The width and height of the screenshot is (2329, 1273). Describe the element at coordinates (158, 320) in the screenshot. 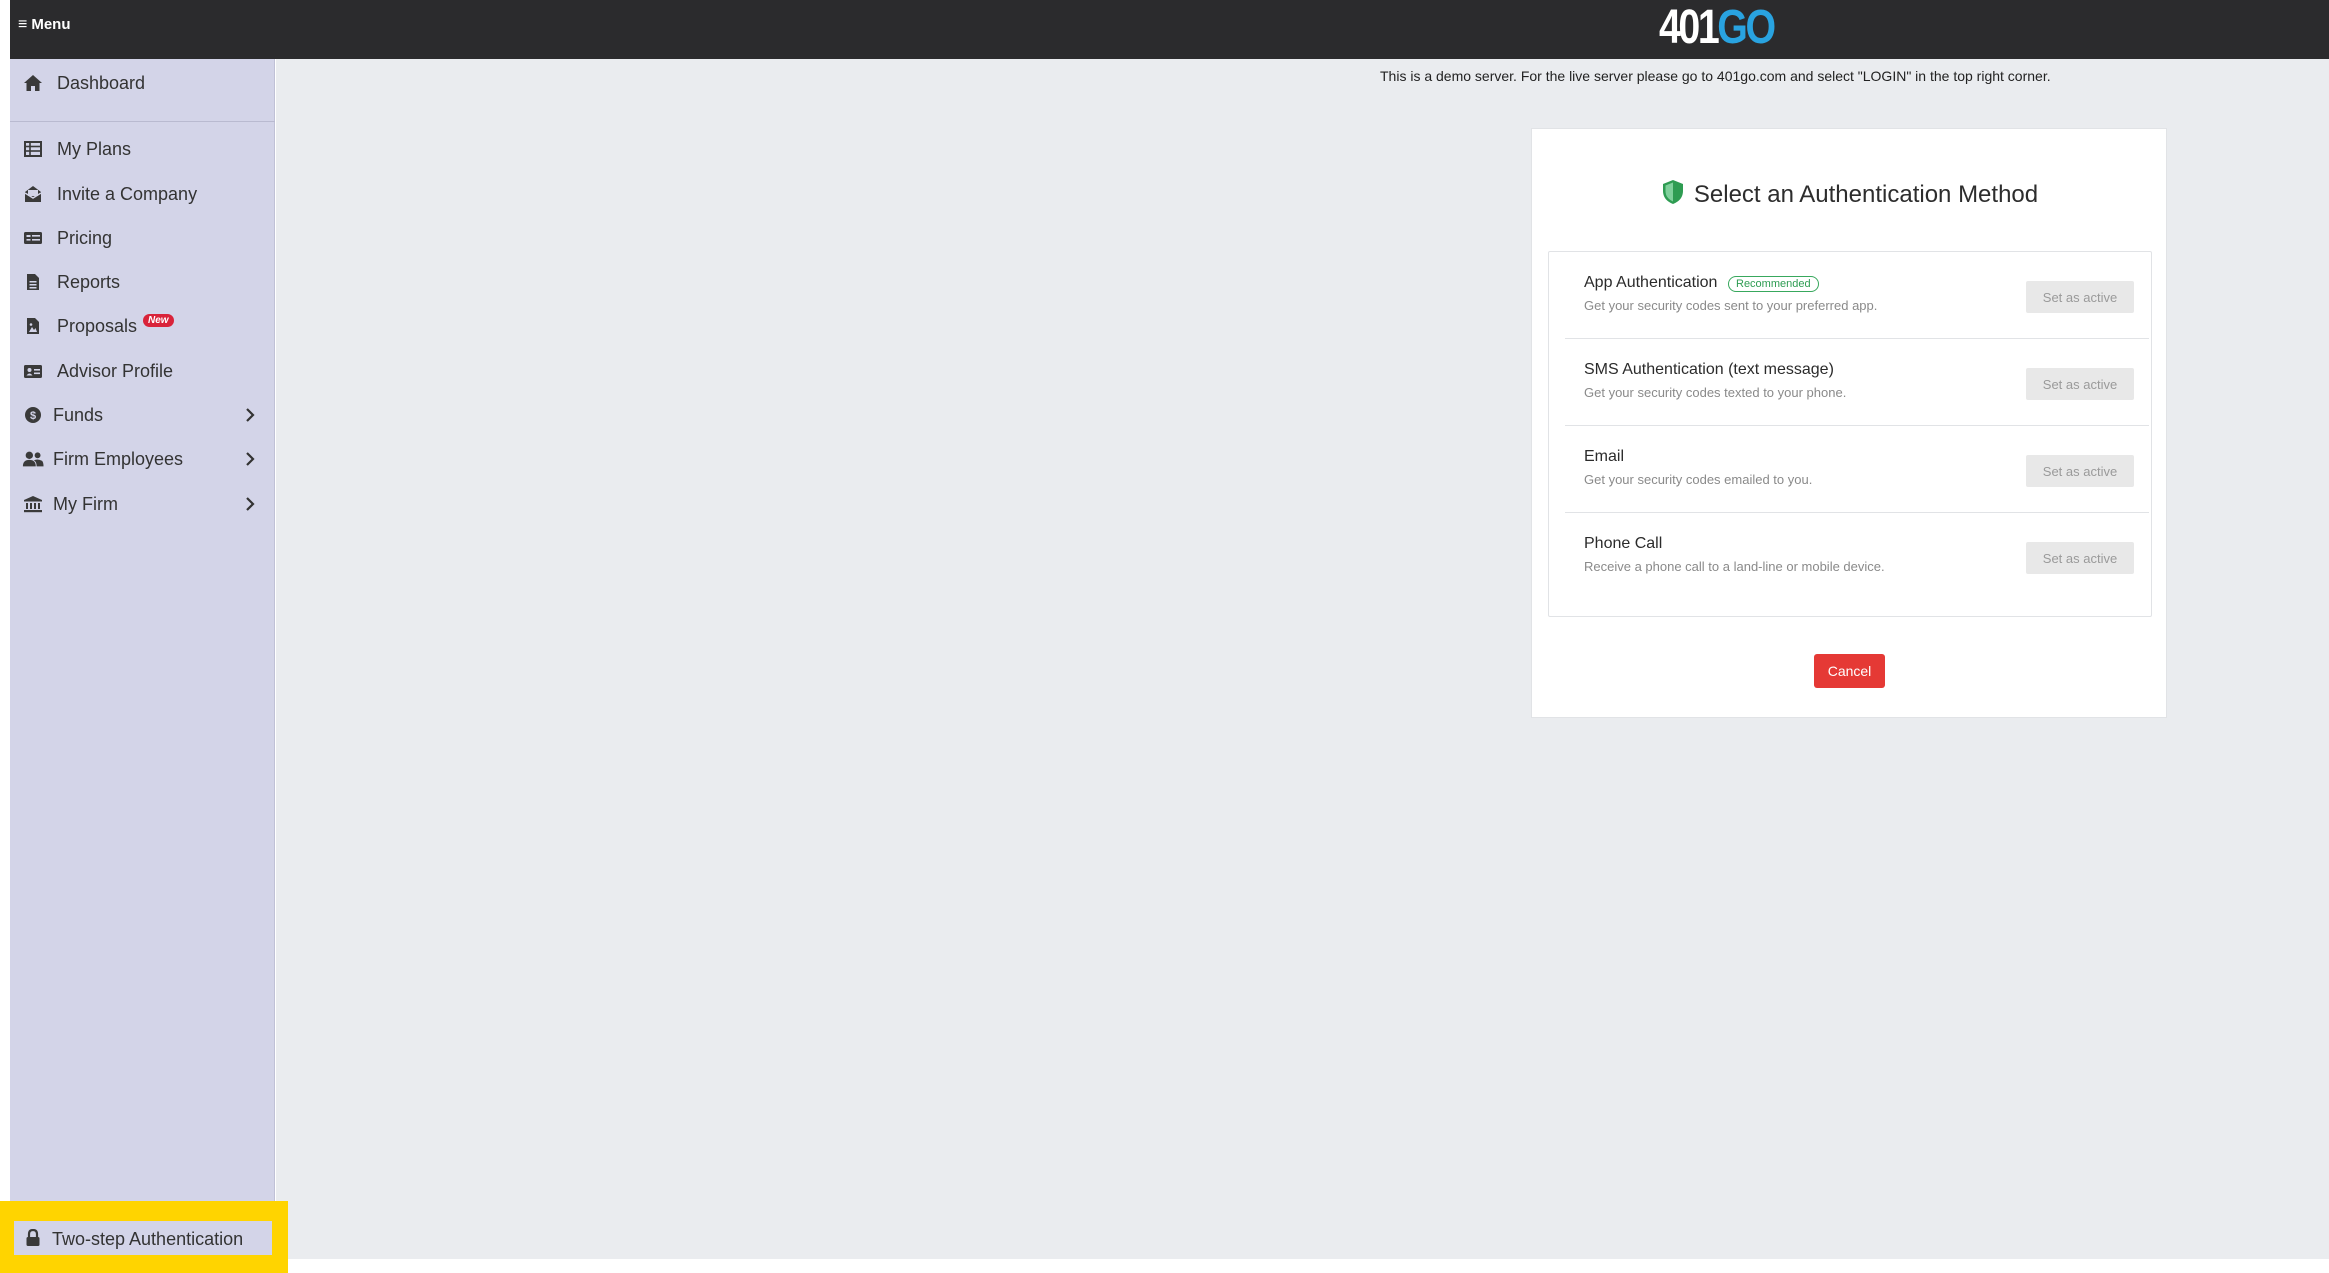

I see `new-badge: New` at that location.